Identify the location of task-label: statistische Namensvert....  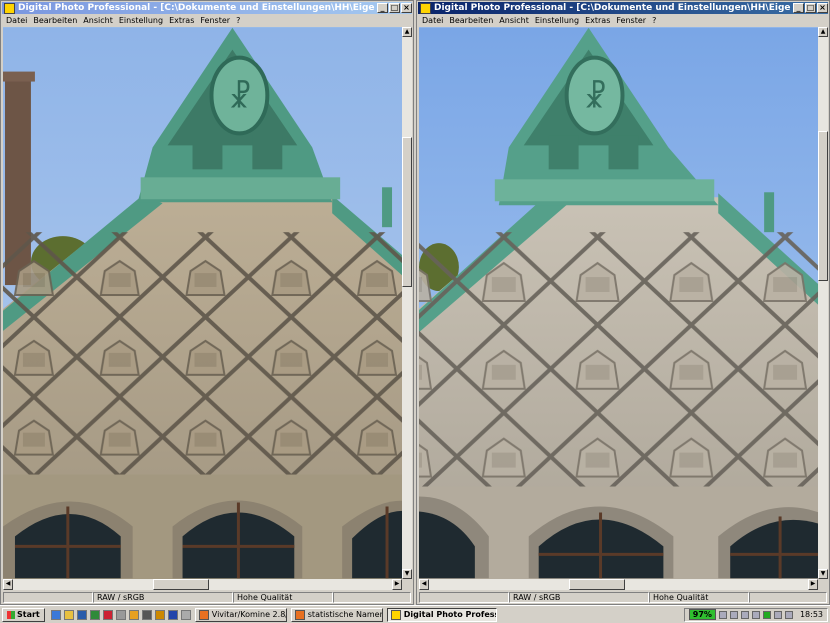
(344, 614).